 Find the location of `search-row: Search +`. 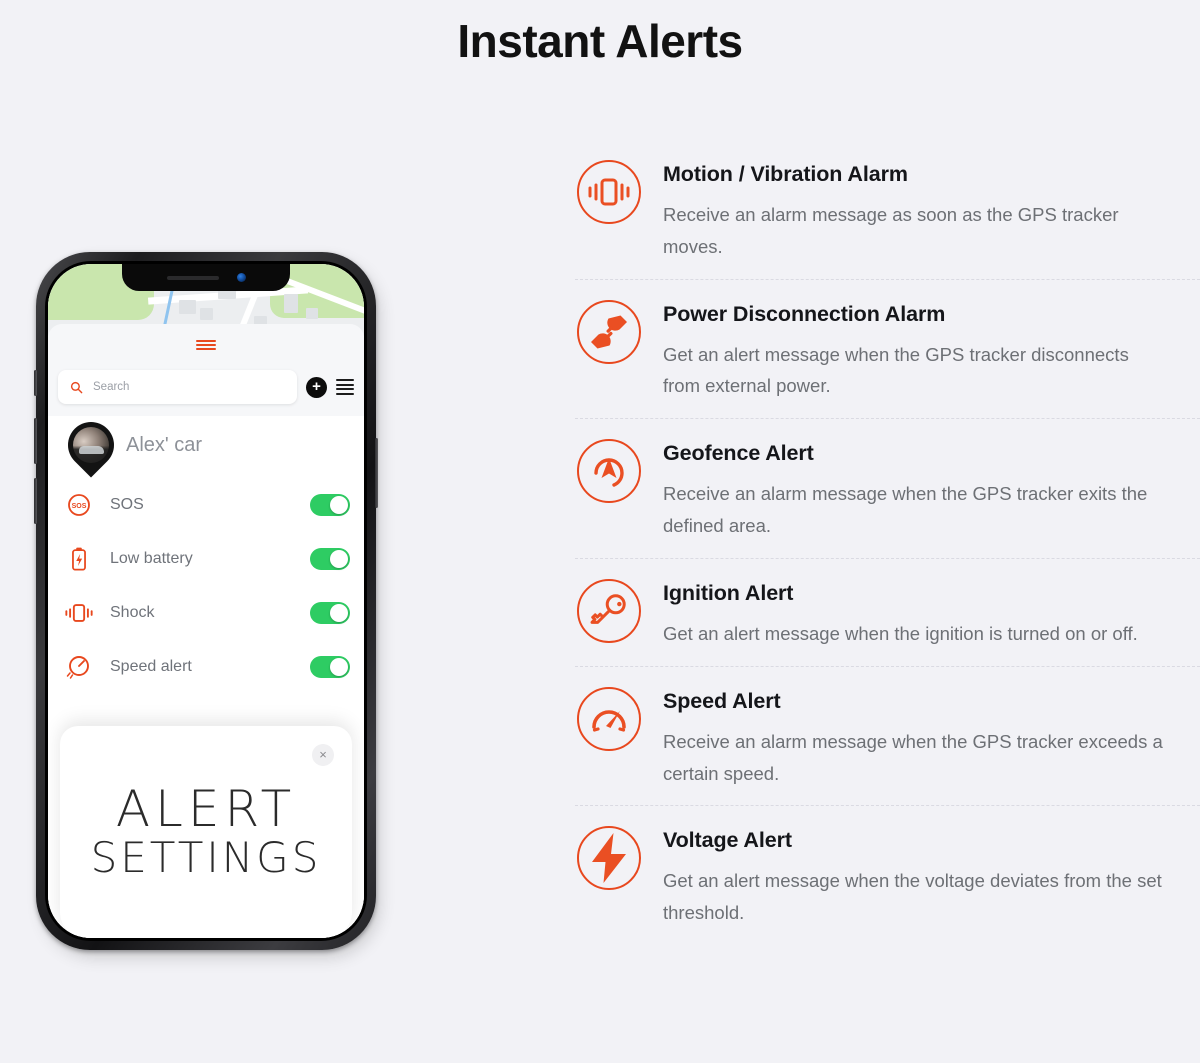

search-row: Search + is located at coordinates (206, 387).